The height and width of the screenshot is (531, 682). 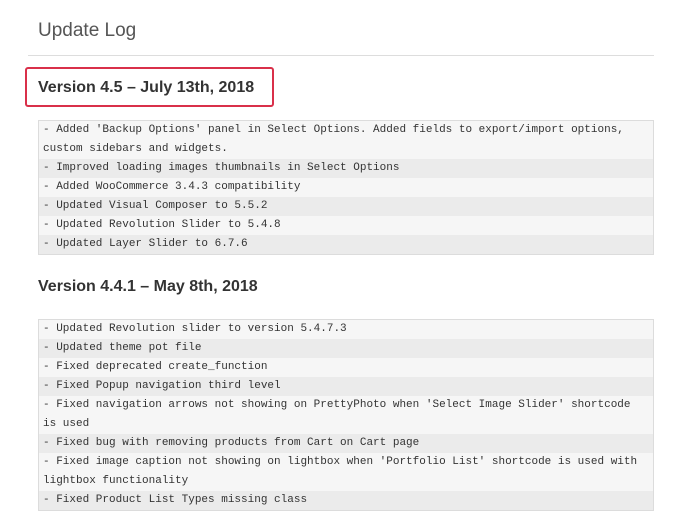 What do you see at coordinates (346, 367) in the screenshot?
I see `changelog-entry: - Fixed deprecated create_function` at bounding box center [346, 367].